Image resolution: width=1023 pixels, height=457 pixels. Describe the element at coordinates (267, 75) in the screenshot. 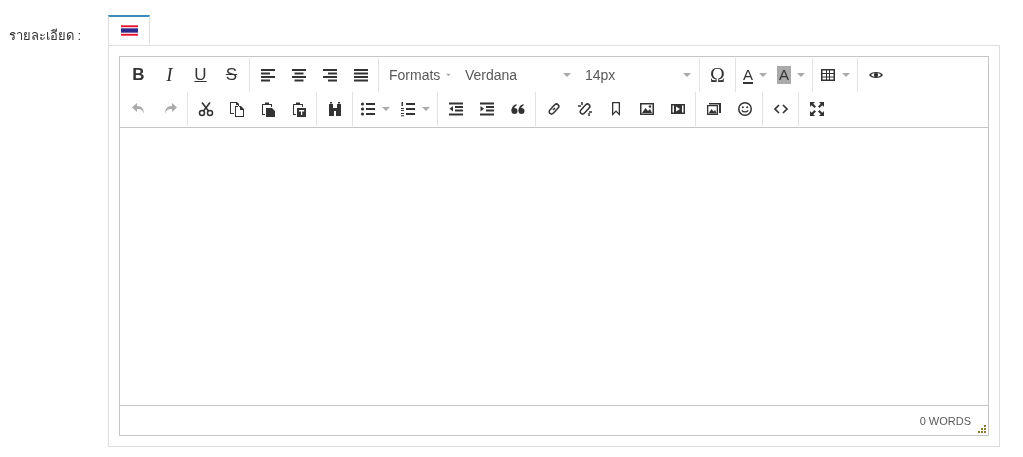

I see `align-left-icon` at that location.